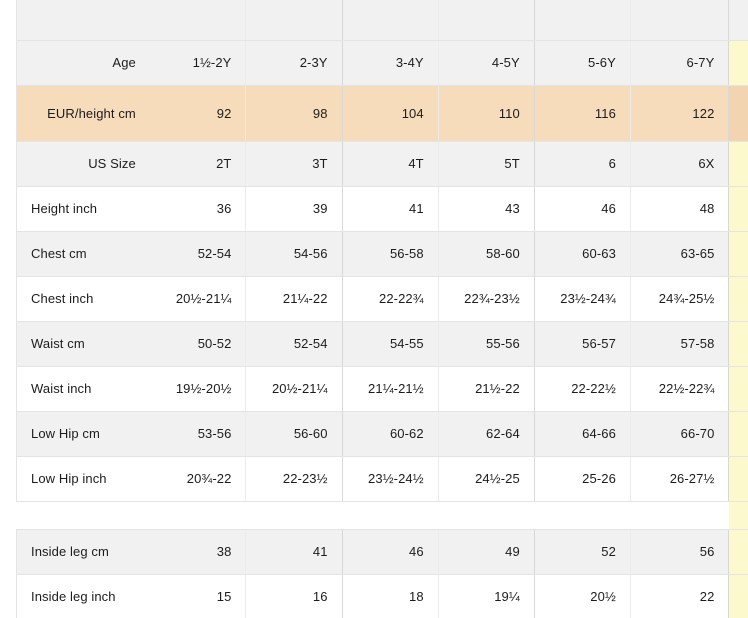 The width and height of the screenshot is (748, 618). What do you see at coordinates (582, 596) in the screenshot?
I see `cell: 20½` at bounding box center [582, 596].